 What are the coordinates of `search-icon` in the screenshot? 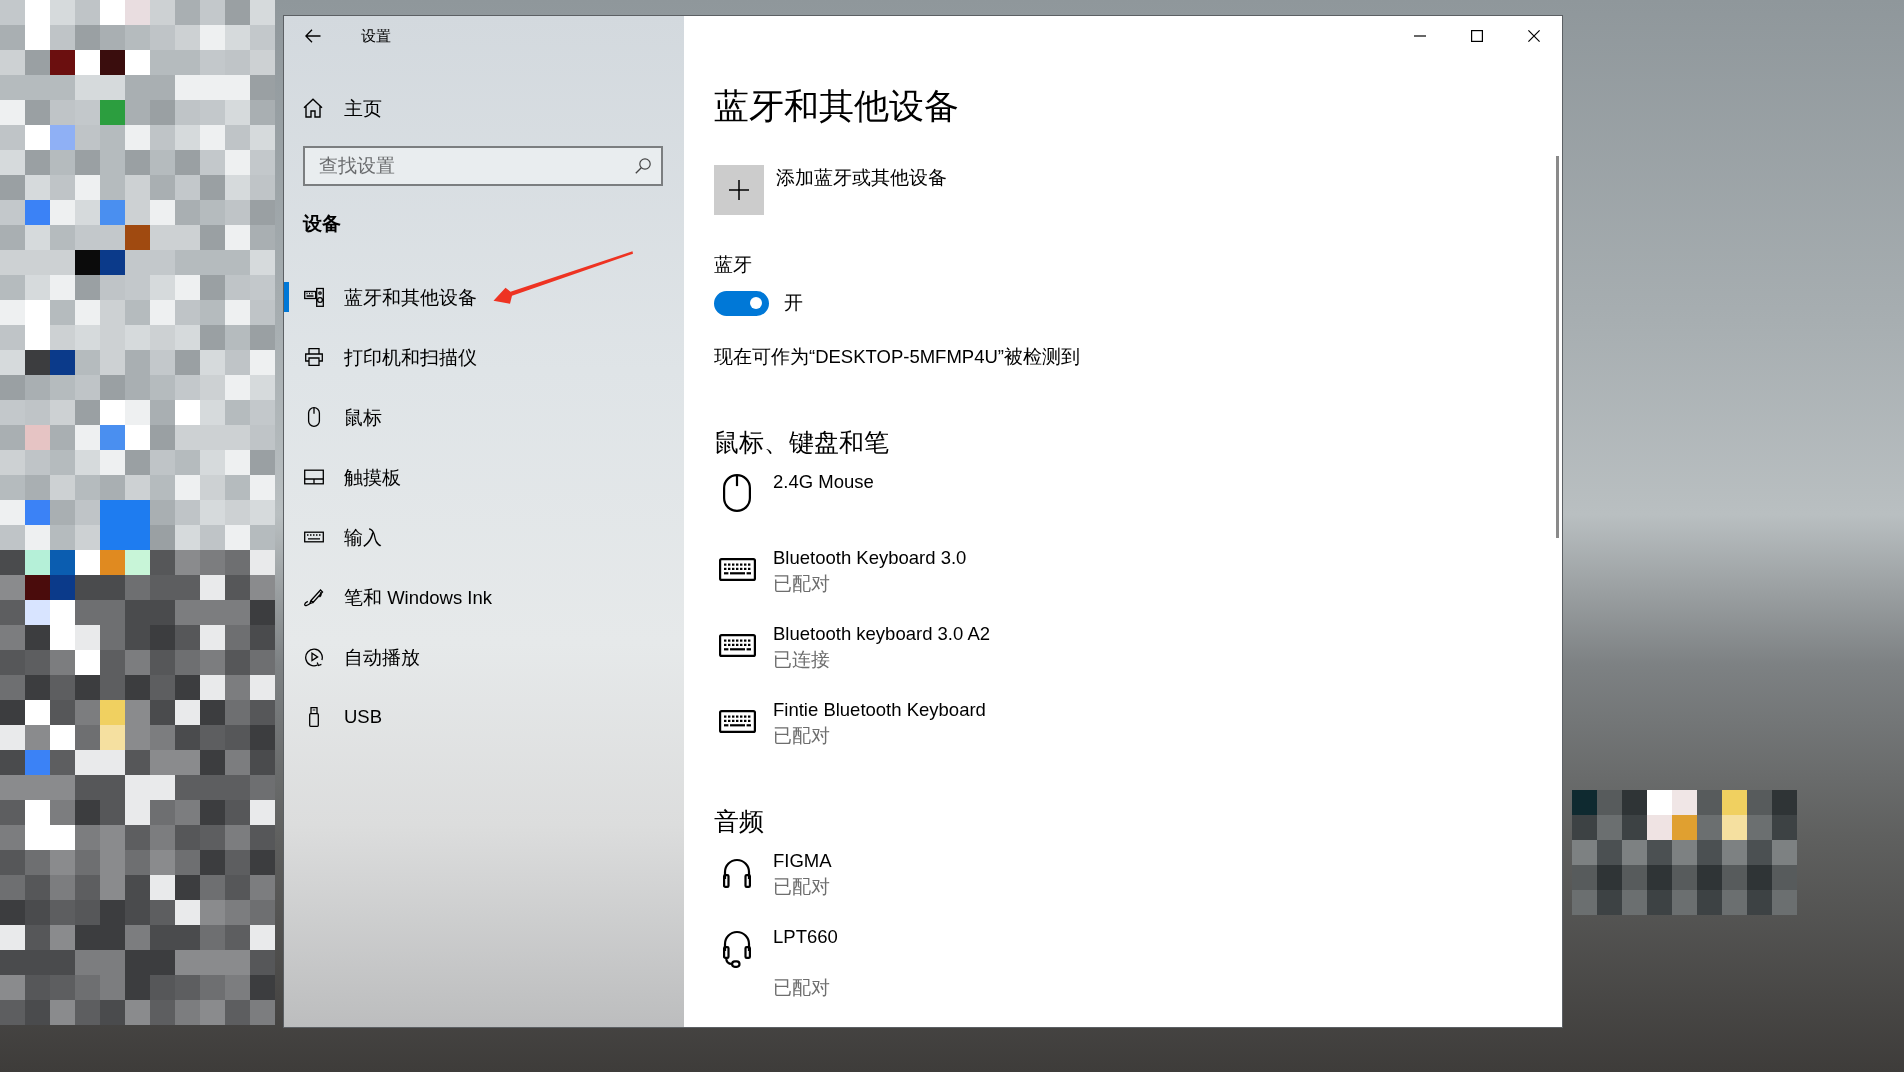 It's located at (643, 166).